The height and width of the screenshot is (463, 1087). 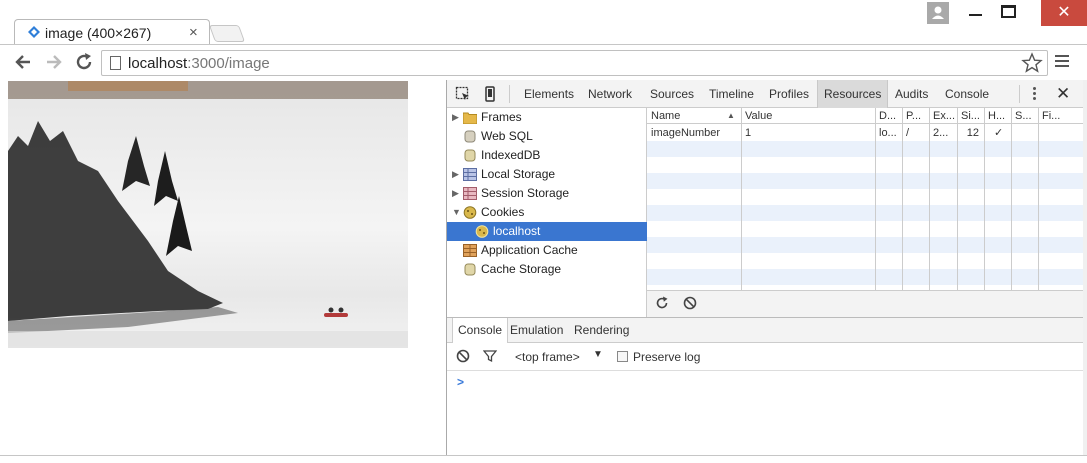 I want to click on device-mode-icon, so click(x=490, y=94).